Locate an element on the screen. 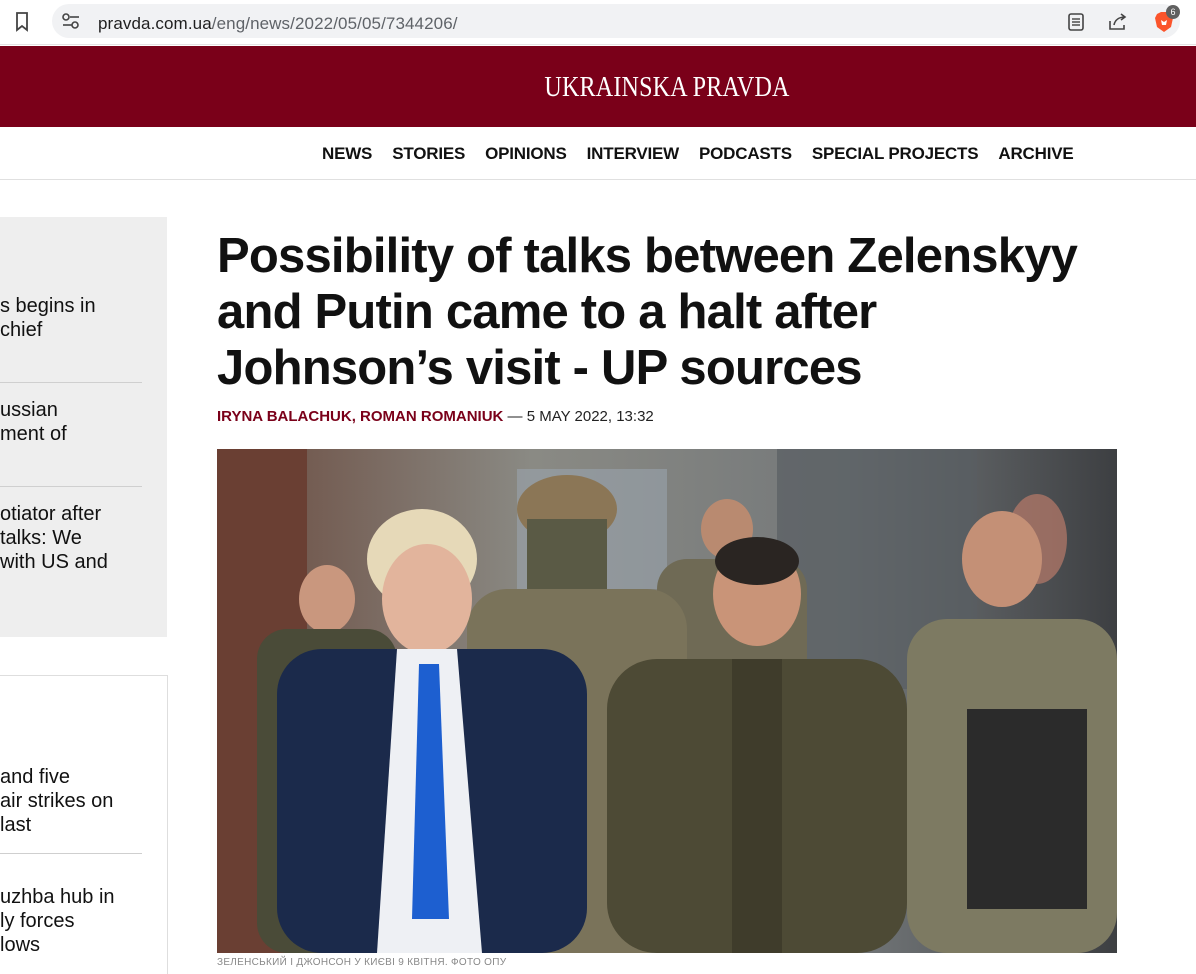 The height and width of the screenshot is (974, 1196). sidebar-news-line: with US and is located at coordinates (54, 562).